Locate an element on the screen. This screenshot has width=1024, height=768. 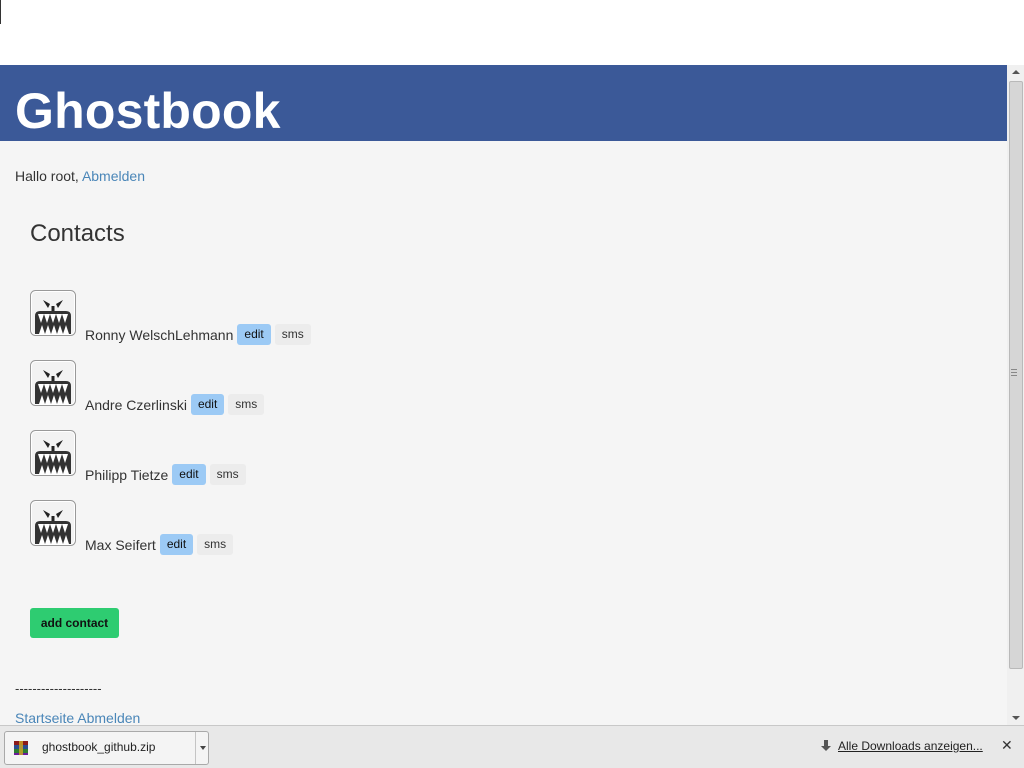
text-cursor is located at coordinates (0, 12).